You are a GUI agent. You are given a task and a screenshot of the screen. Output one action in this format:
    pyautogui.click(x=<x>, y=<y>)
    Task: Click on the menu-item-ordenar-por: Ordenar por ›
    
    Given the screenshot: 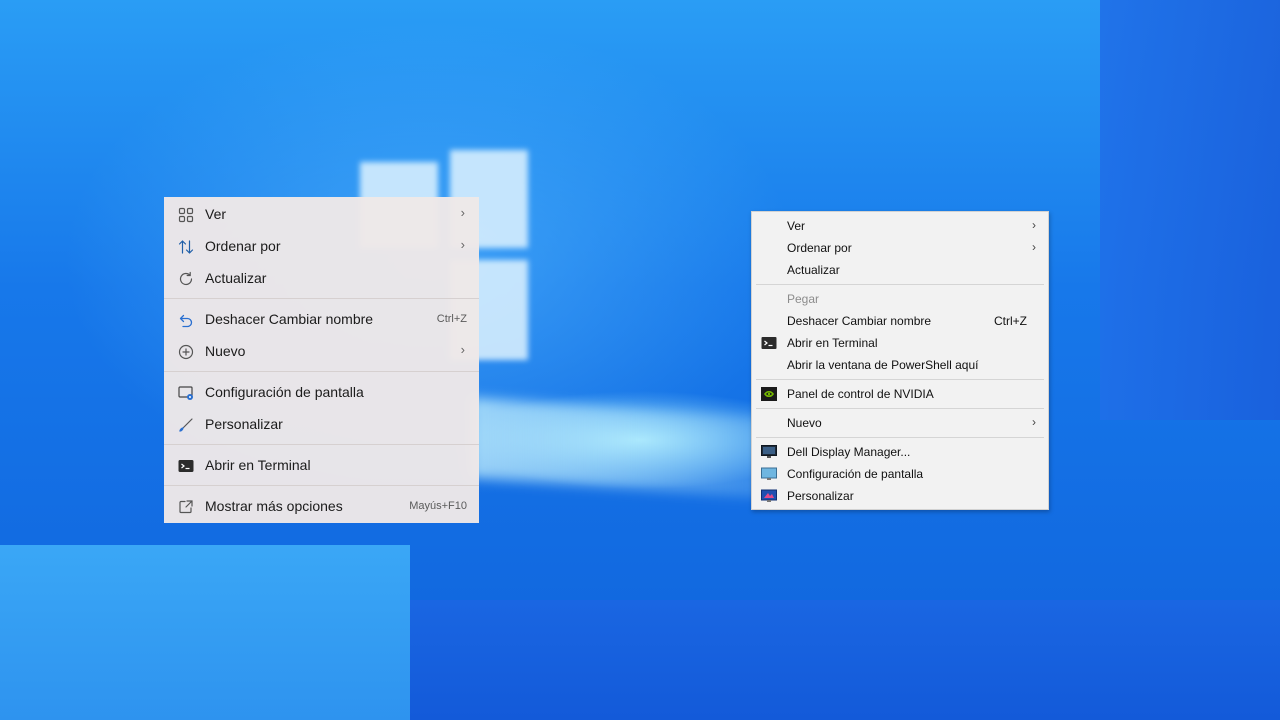 What is the action you would take?
    pyautogui.click(x=321, y=246)
    